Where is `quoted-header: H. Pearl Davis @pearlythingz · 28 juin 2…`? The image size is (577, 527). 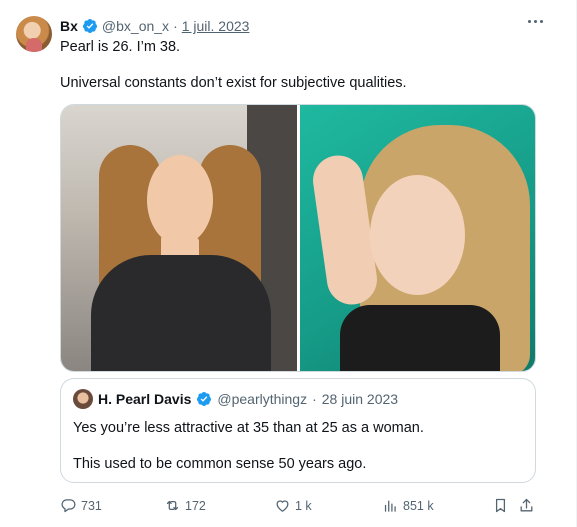
quoted-header: H. Pearl Davis @pearlythingz · 28 juin 2… is located at coordinates (235, 399).